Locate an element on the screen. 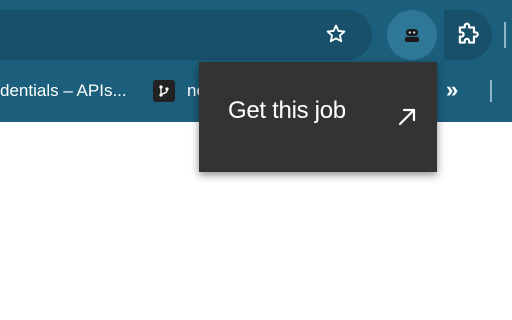  get-this-job-link: Get this job is located at coordinates (287, 111).